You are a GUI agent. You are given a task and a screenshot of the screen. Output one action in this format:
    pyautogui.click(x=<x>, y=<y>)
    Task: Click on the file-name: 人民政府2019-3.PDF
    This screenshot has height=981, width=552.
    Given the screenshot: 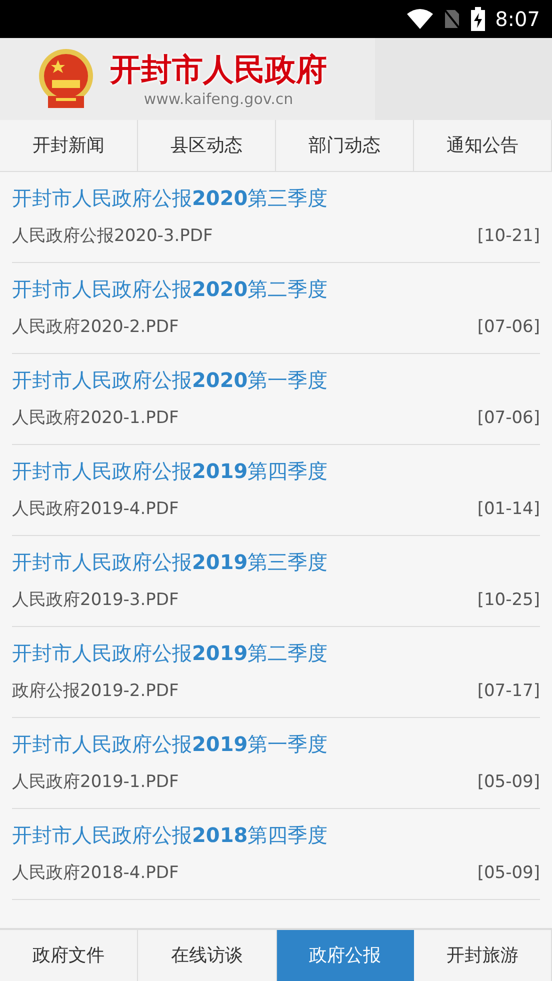 What is the action you would take?
    pyautogui.click(x=95, y=600)
    